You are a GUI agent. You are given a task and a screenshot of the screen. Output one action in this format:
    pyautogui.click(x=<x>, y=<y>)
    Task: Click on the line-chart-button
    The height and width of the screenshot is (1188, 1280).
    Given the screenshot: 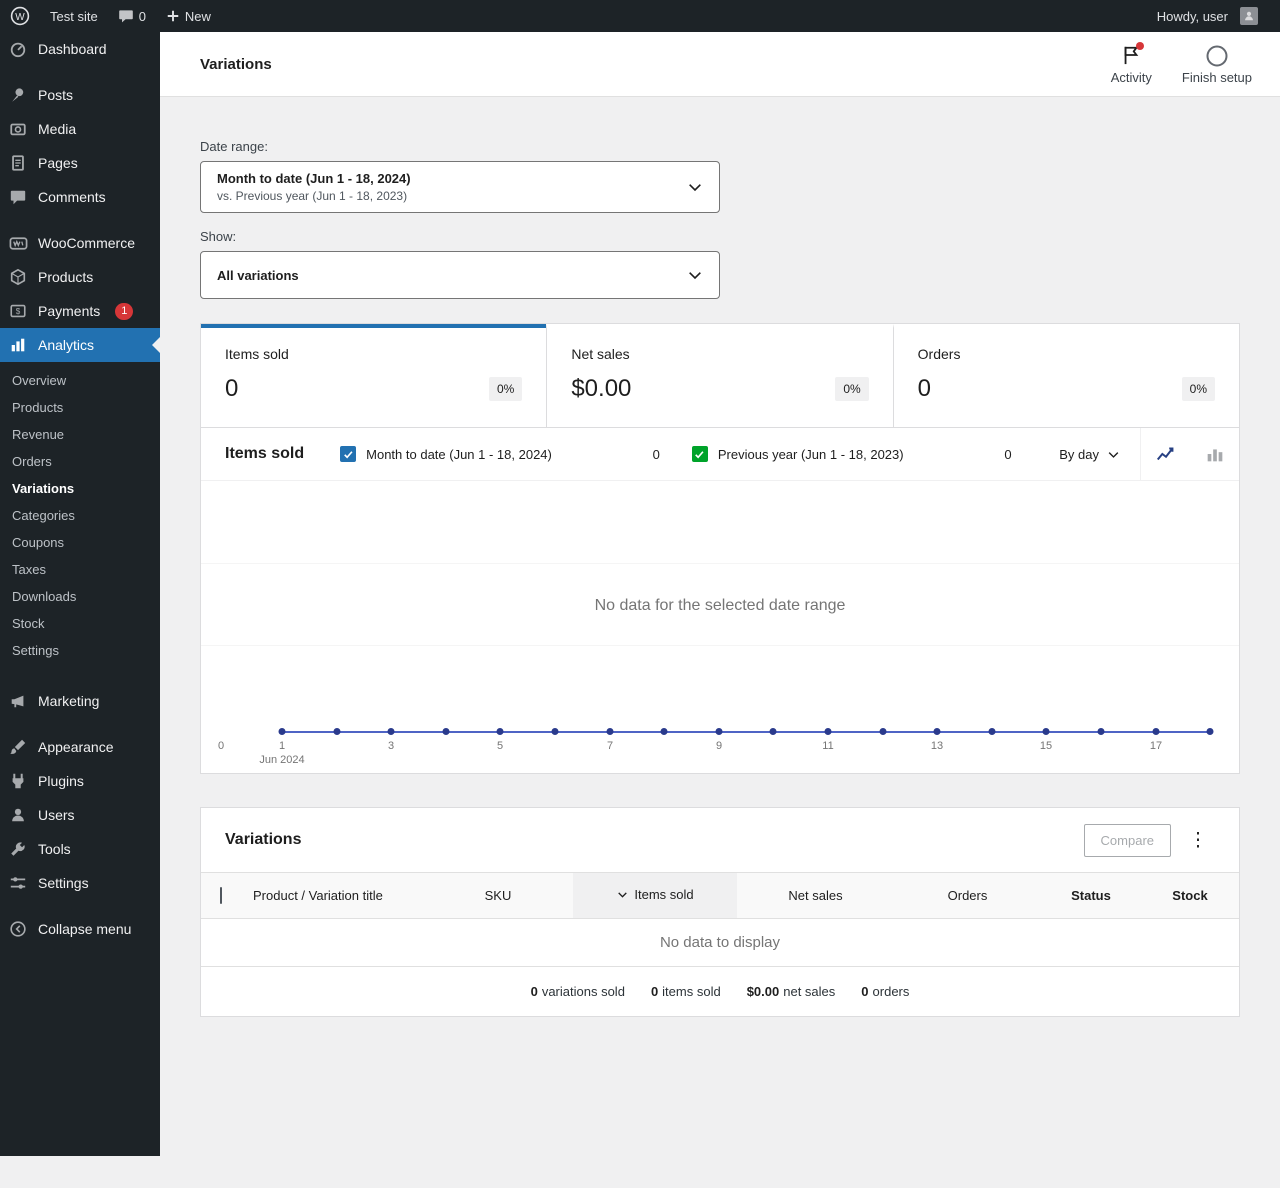 What is the action you would take?
    pyautogui.click(x=1165, y=454)
    